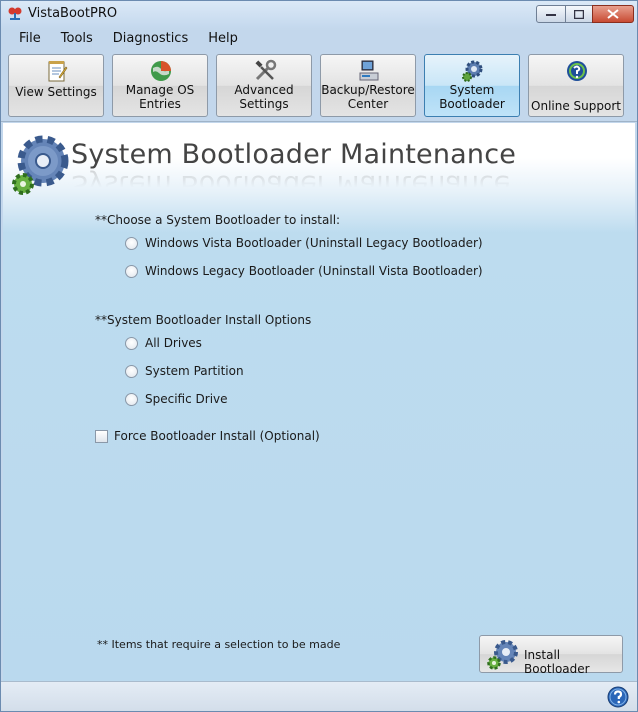 The height and width of the screenshot is (712, 638). I want to click on specific-drive-radio, so click(131, 399).